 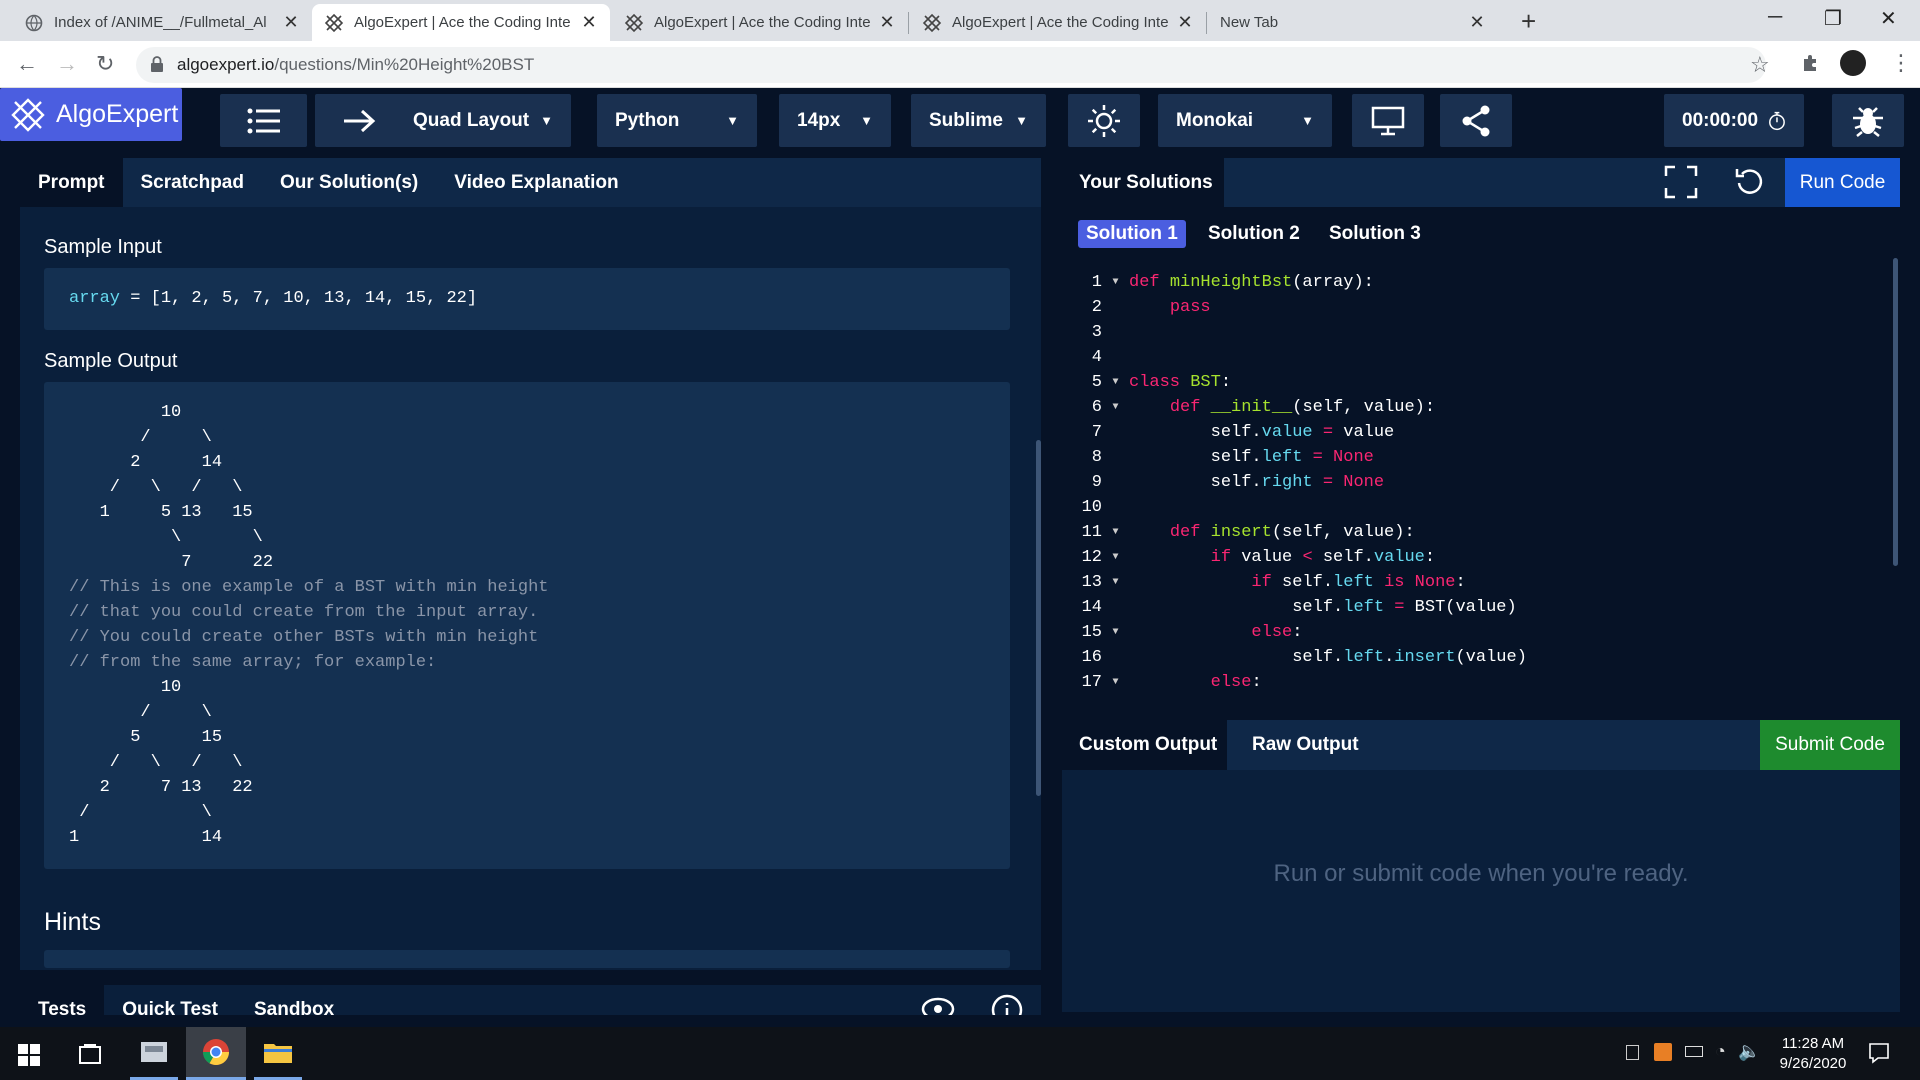 What do you see at coordinates (27, 64) in the screenshot?
I see `back-icon: ←` at bounding box center [27, 64].